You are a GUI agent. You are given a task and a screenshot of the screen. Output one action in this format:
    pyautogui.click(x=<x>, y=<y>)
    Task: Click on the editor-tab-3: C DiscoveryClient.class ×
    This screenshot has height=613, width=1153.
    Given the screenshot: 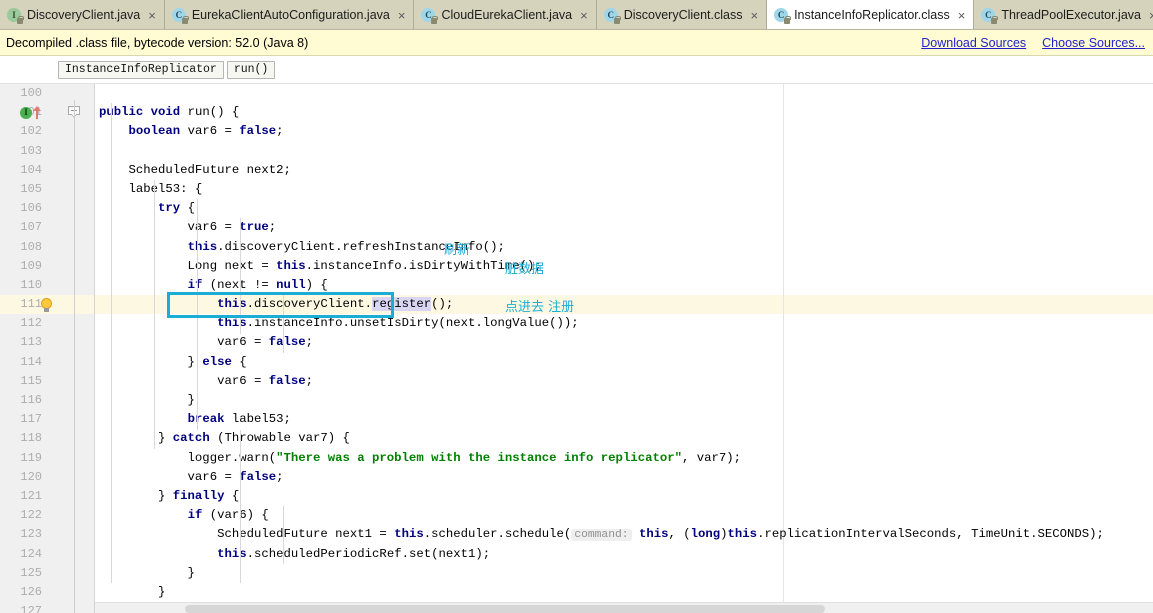 What is the action you would take?
    pyautogui.click(x=682, y=14)
    